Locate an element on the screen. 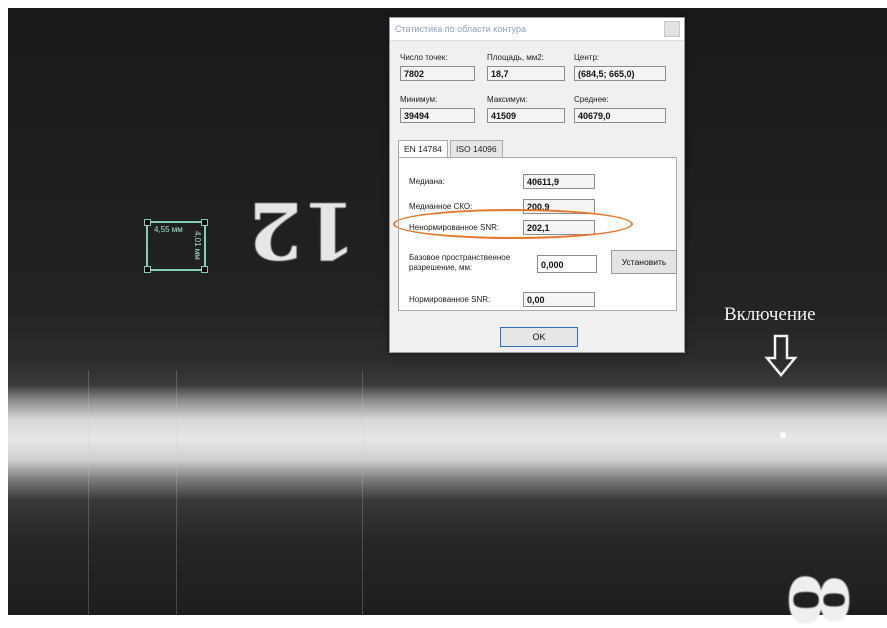  basic-resolution-label-line2: разрешение, мм: is located at coordinates (441, 267).